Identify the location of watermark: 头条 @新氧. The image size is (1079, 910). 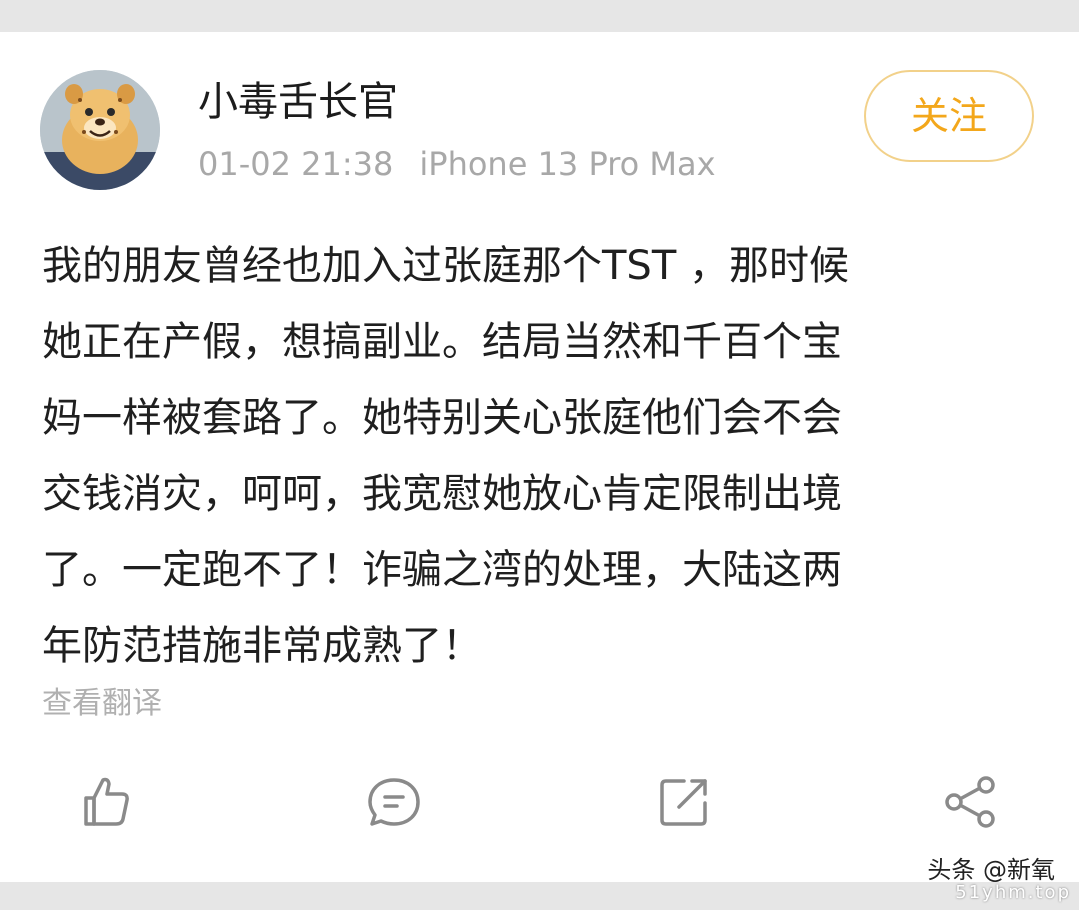
(991, 870).